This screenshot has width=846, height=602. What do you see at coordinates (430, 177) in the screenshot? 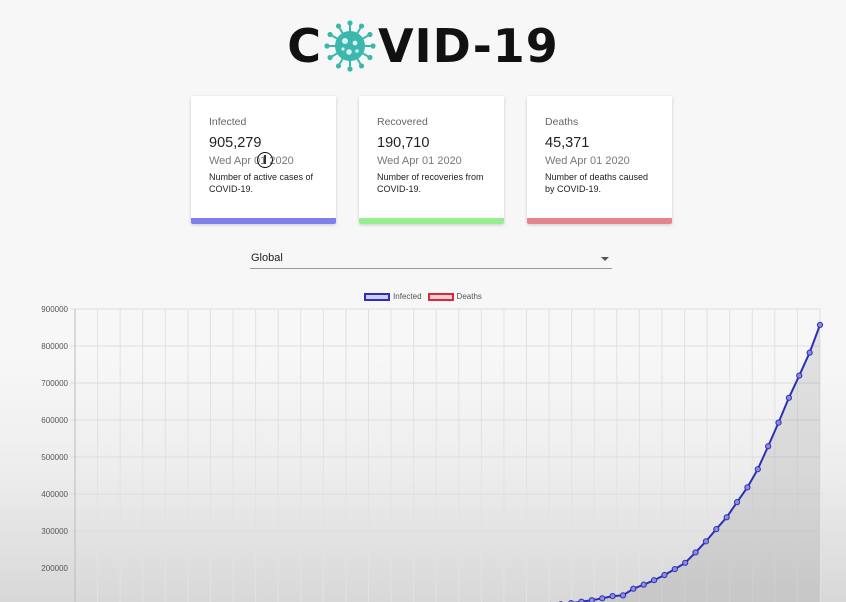
I see `card-description-line: Number of recoveries from` at bounding box center [430, 177].